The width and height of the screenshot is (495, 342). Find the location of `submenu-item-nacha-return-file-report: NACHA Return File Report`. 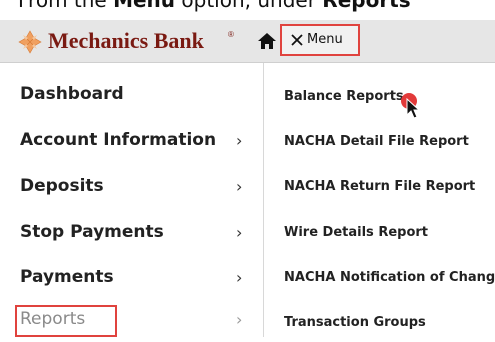

submenu-item-nacha-return-file-report: NACHA Return File Report is located at coordinates (382, 188).